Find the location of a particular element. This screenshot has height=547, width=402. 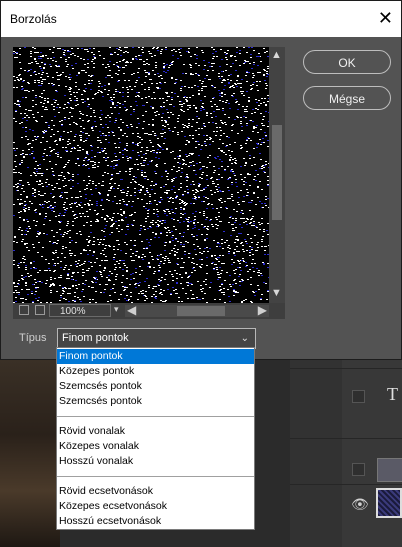

horizontal-scroll-thumb is located at coordinates (201, 311).